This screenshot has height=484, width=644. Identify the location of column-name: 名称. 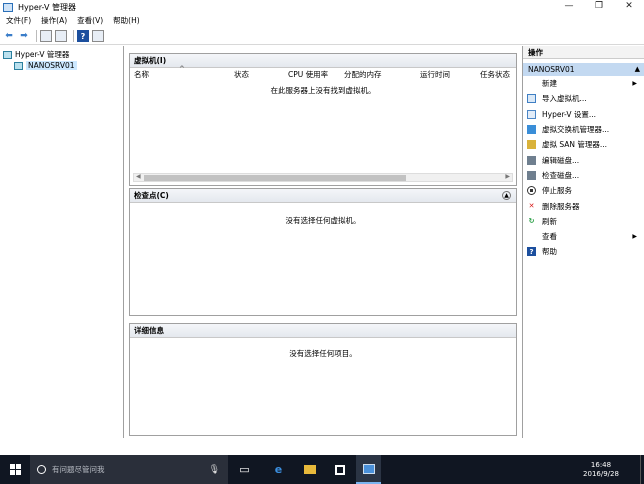
(141, 74).